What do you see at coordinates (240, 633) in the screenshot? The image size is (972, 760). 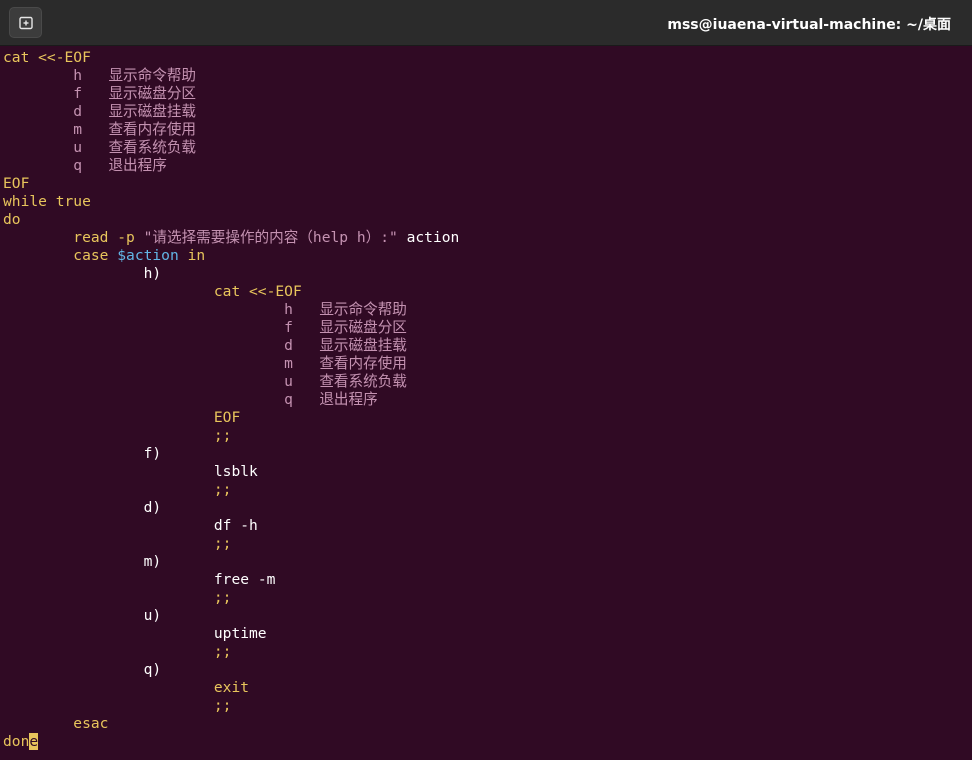 I see `code-token: uptime` at bounding box center [240, 633].